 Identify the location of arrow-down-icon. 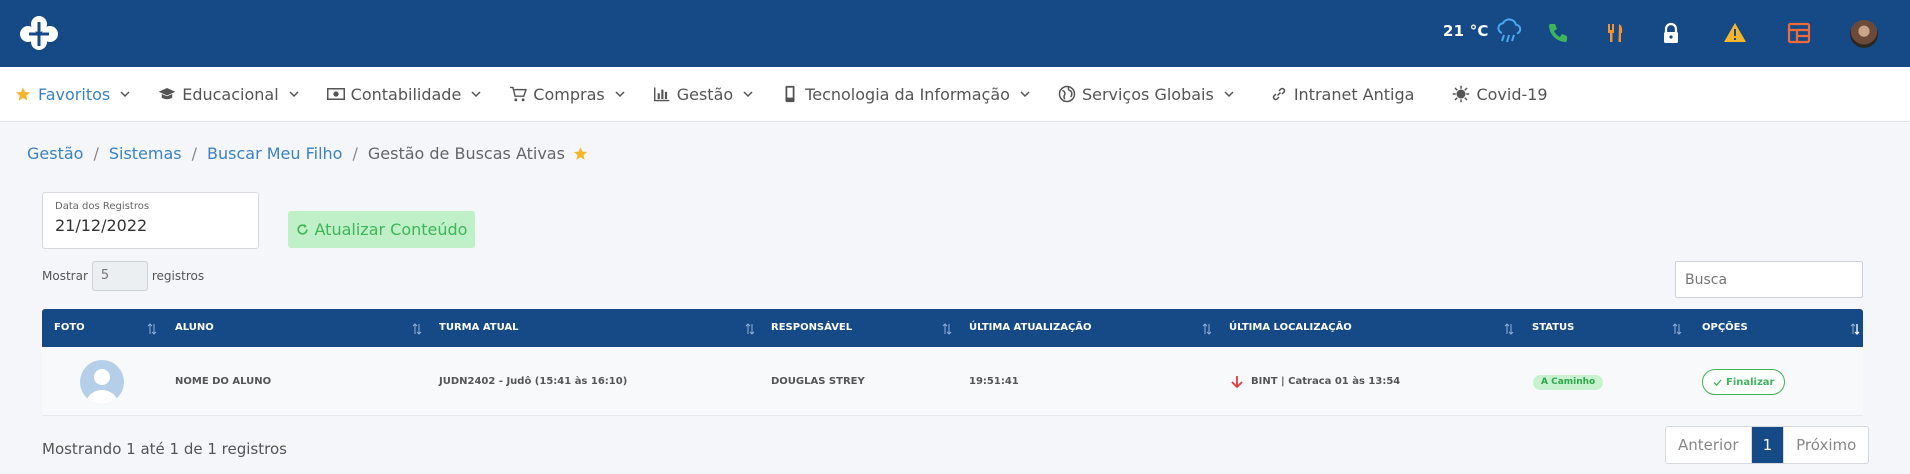
(1237, 382).